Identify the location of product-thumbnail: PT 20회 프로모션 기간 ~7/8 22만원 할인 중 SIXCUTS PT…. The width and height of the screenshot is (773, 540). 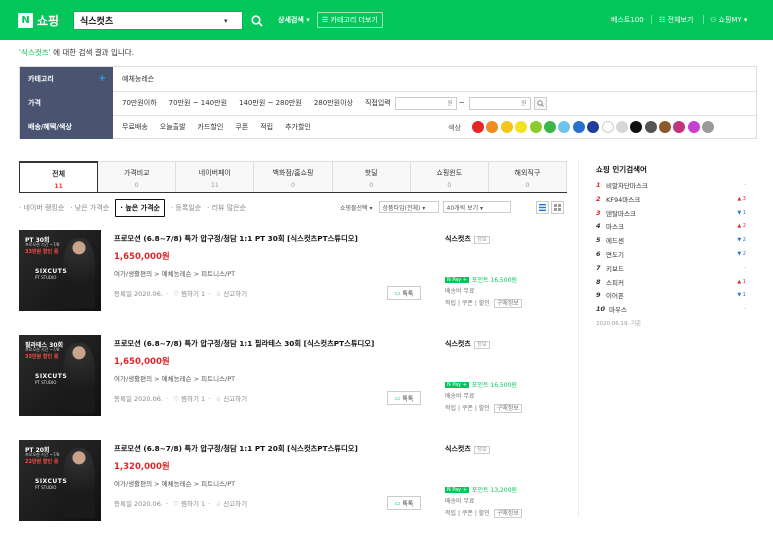
(60, 480).